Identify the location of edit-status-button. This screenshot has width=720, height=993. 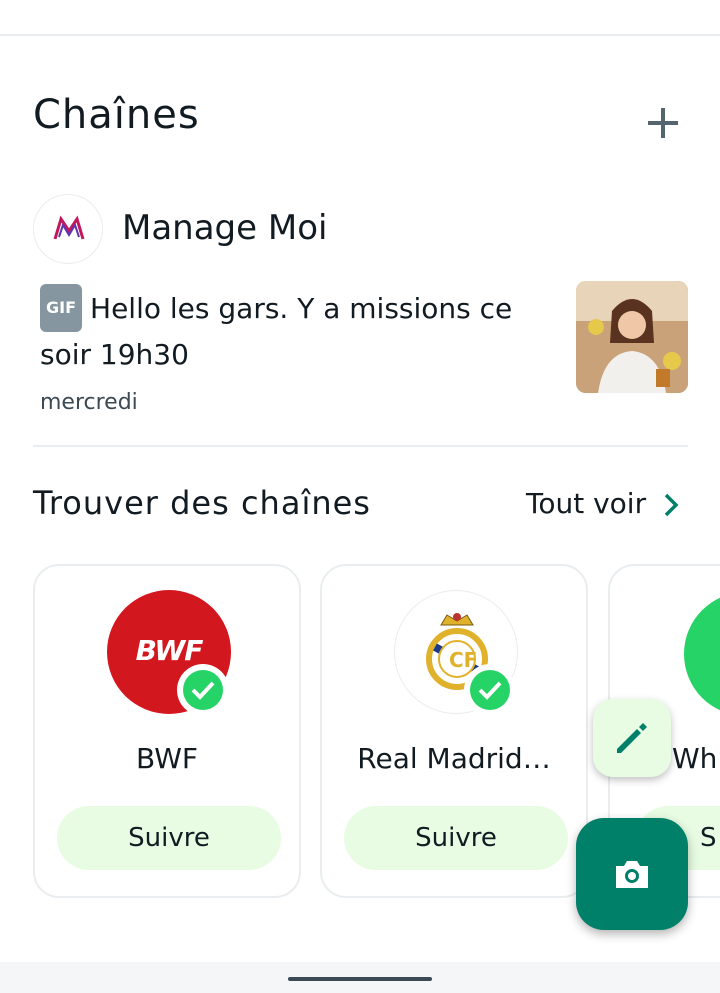
(632, 738).